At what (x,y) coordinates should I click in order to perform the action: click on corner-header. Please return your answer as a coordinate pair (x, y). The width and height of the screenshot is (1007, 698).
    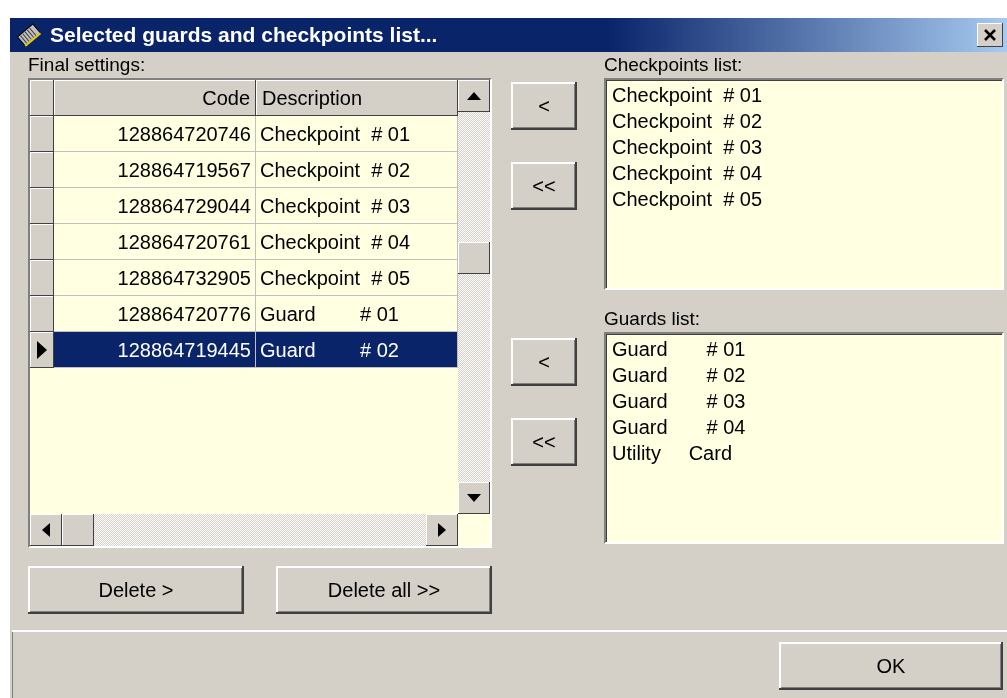
    Looking at the image, I should click on (42, 98).